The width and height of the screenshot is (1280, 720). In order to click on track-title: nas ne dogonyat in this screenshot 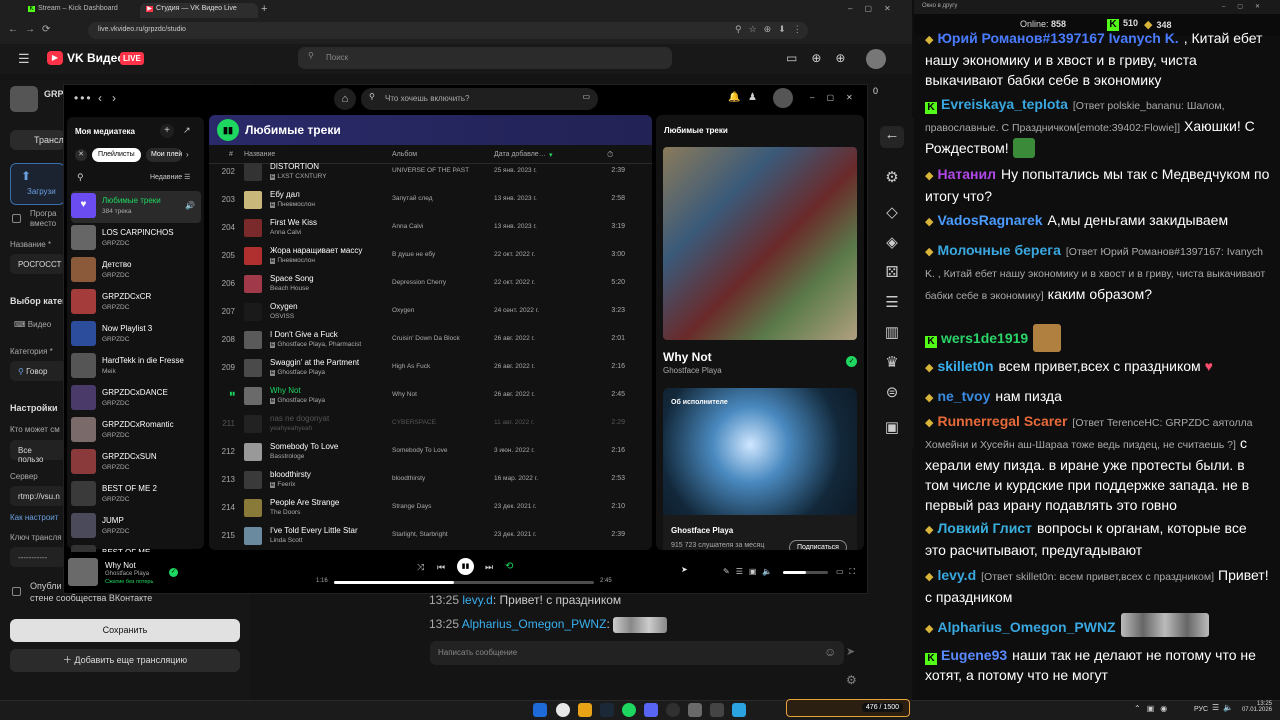, I will do `click(327, 418)`.